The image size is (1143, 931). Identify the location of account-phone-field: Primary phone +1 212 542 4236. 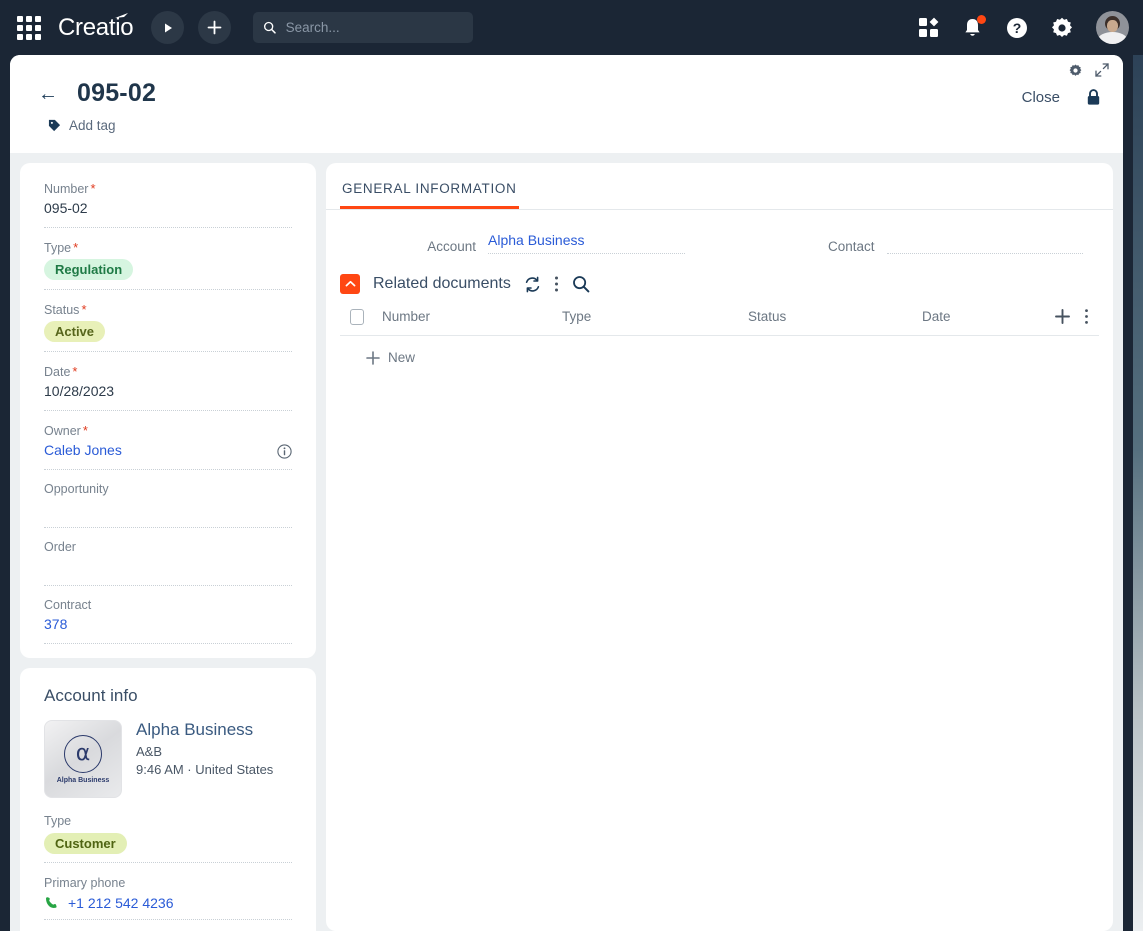
(168, 898).